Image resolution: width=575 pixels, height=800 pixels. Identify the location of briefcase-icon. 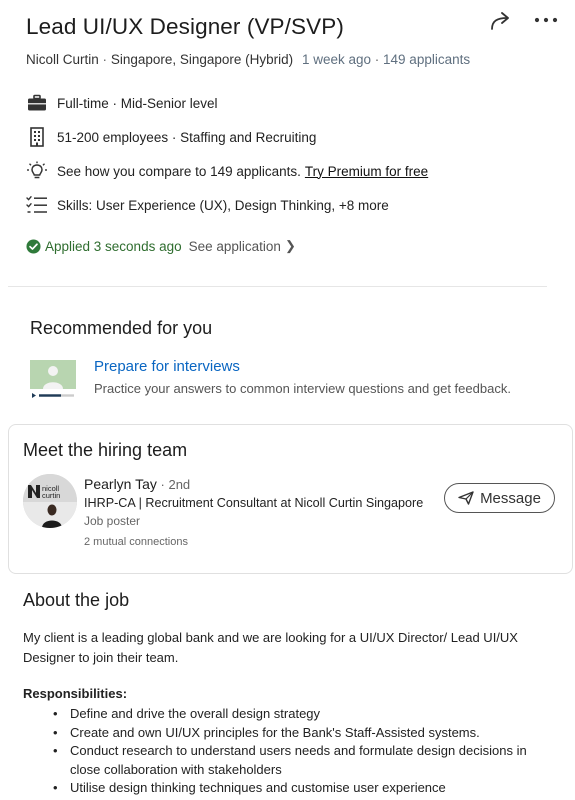
(37, 103).